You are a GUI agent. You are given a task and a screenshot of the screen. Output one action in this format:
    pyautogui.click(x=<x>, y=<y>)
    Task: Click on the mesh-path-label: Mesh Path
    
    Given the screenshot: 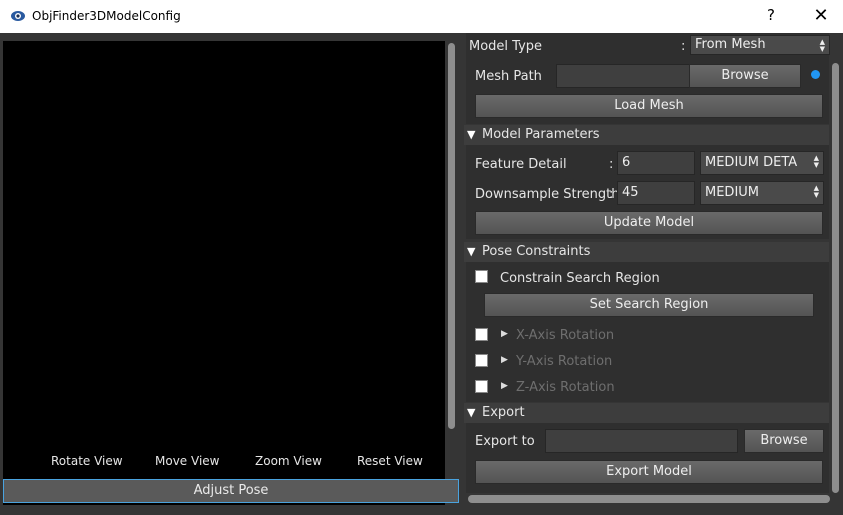 What is the action you would take?
    pyautogui.click(x=508, y=76)
    